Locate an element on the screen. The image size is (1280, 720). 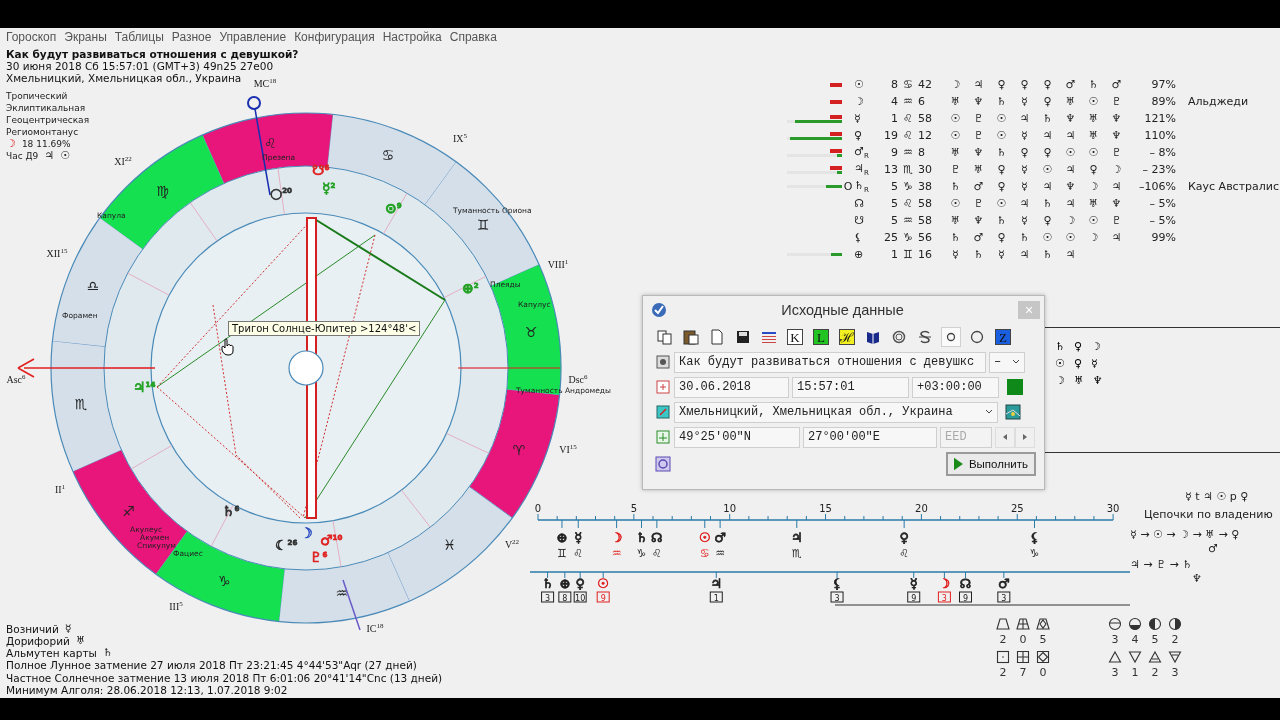
table-cell: 110% is located at coordinates (1160, 135).